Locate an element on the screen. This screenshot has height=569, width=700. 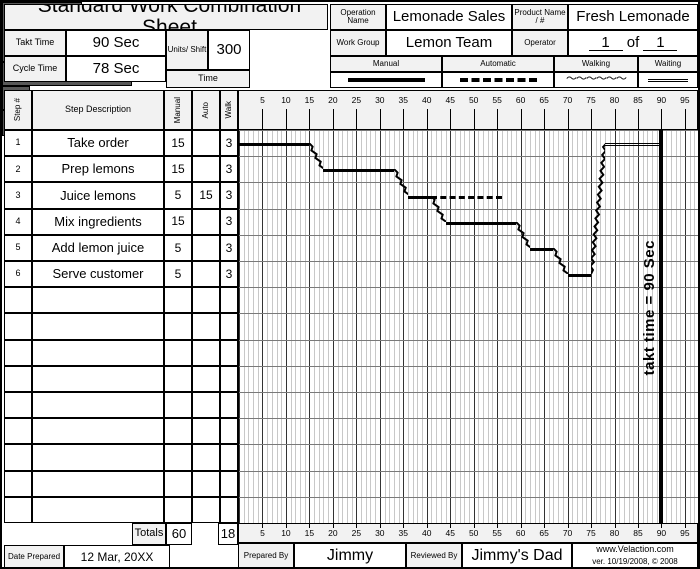
row-13-description is located at coordinates (98, 457).